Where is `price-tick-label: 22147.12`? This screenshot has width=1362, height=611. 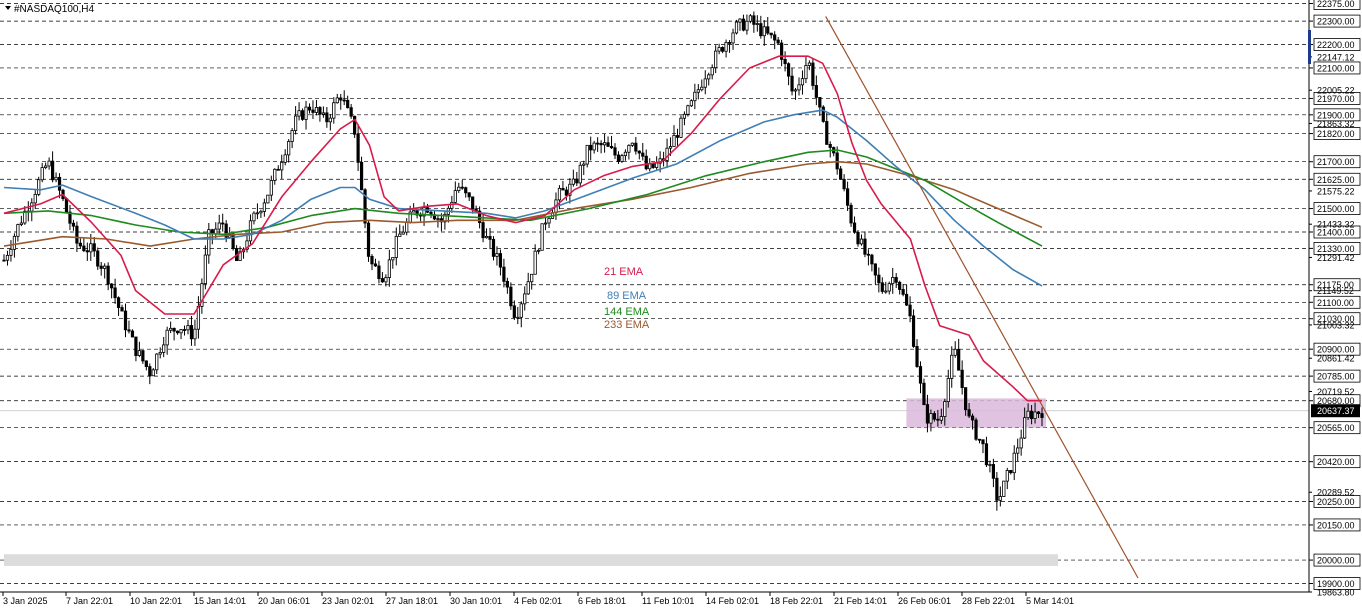
price-tick-label: 22147.12 is located at coordinates (1336, 57).